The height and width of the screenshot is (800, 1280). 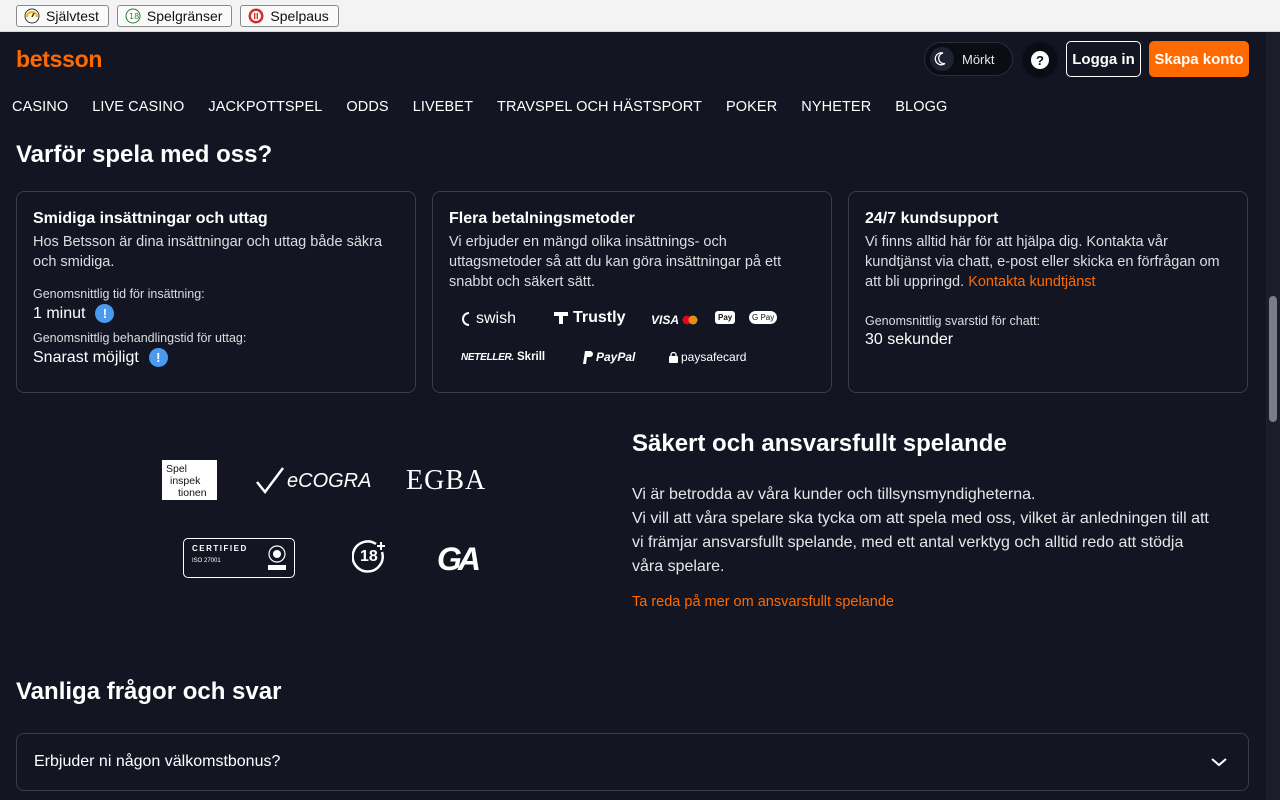 What do you see at coordinates (150, 218) in the screenshot?
I see `card-title: Smidiga insättningar och uttag` at bounding box center [150, 218].